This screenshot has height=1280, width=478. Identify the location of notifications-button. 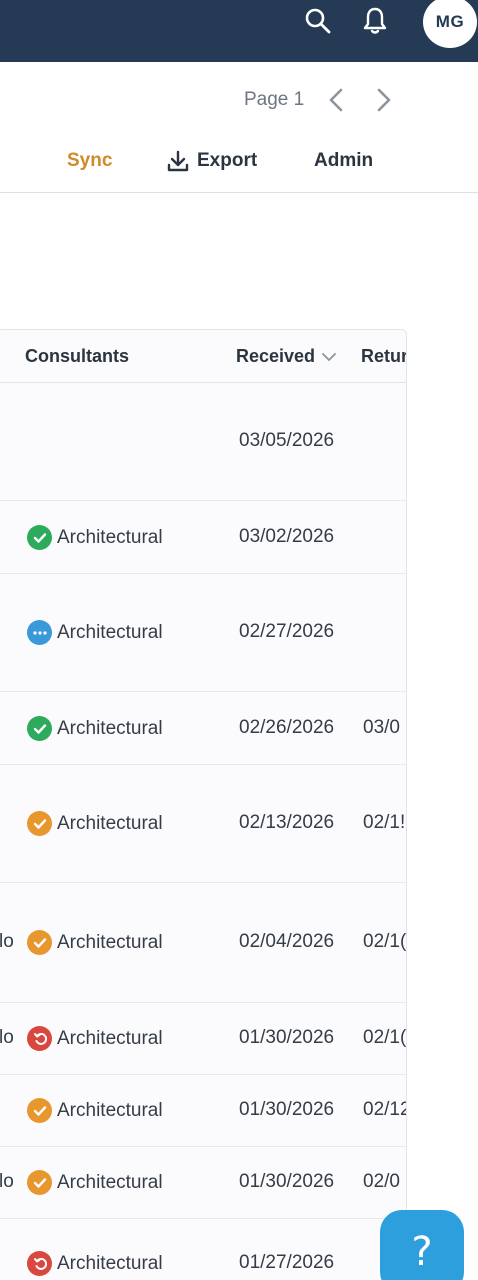
(375, 21).